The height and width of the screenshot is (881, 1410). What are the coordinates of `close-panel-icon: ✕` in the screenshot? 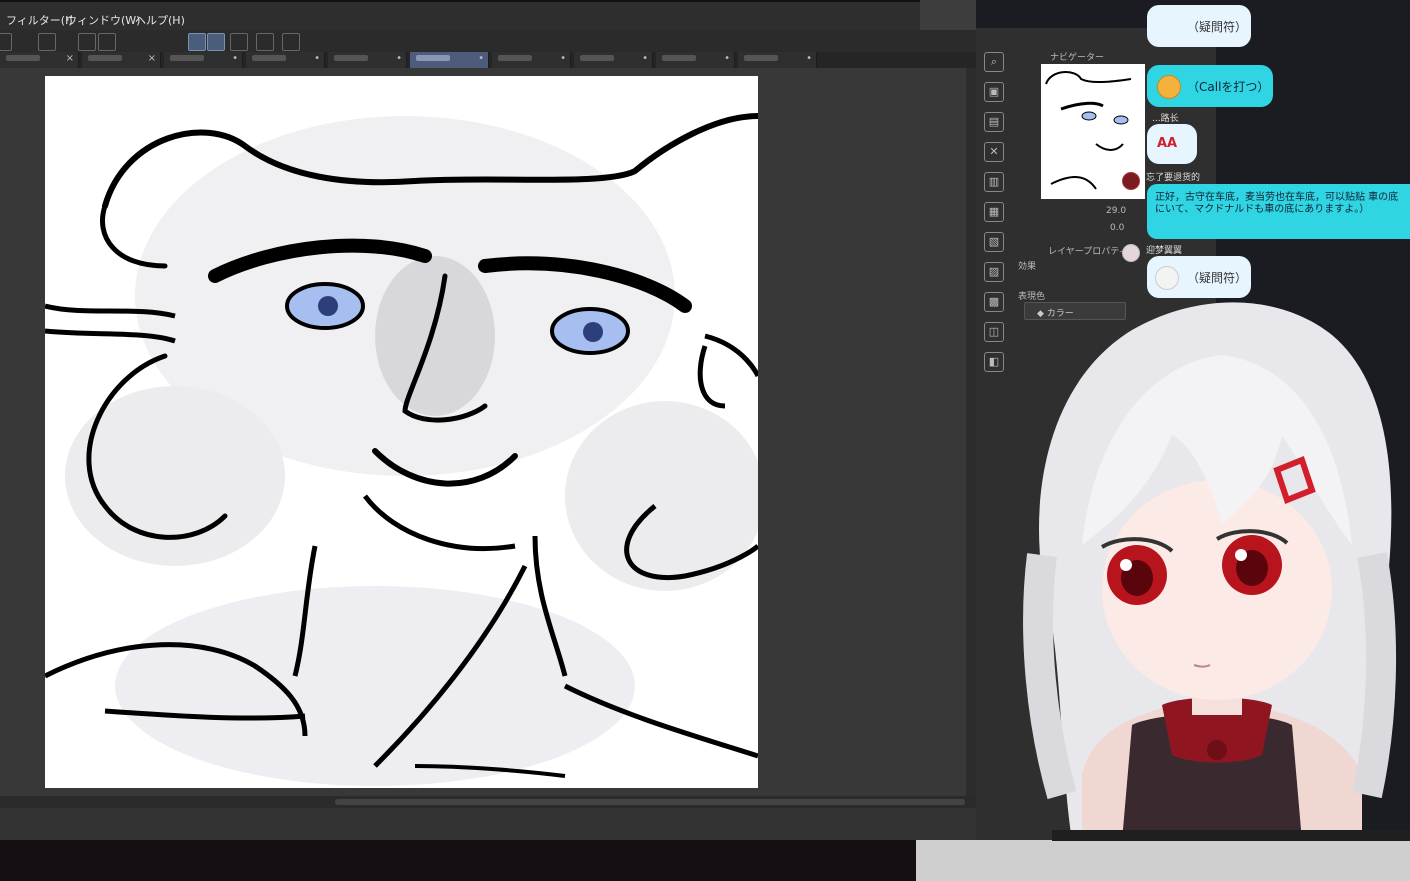 It's located at (994, 152).